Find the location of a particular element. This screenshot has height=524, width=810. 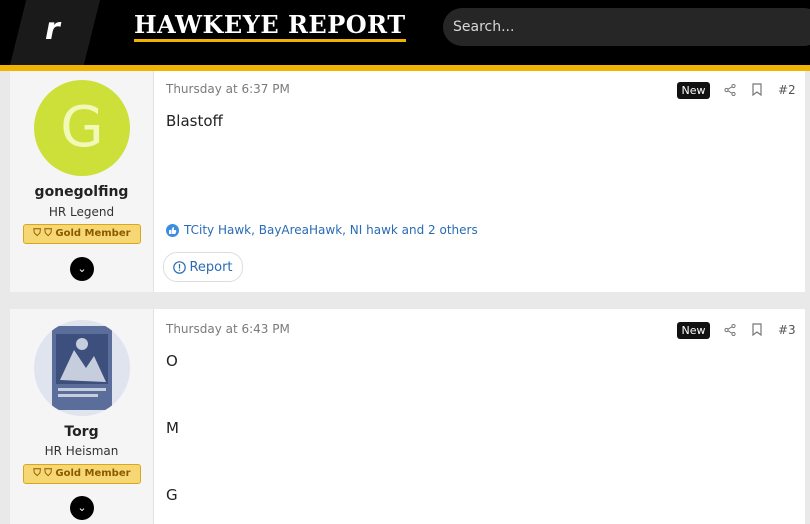

post-time: Thursday at 6:43 PM is located at coordinates (228, 329).